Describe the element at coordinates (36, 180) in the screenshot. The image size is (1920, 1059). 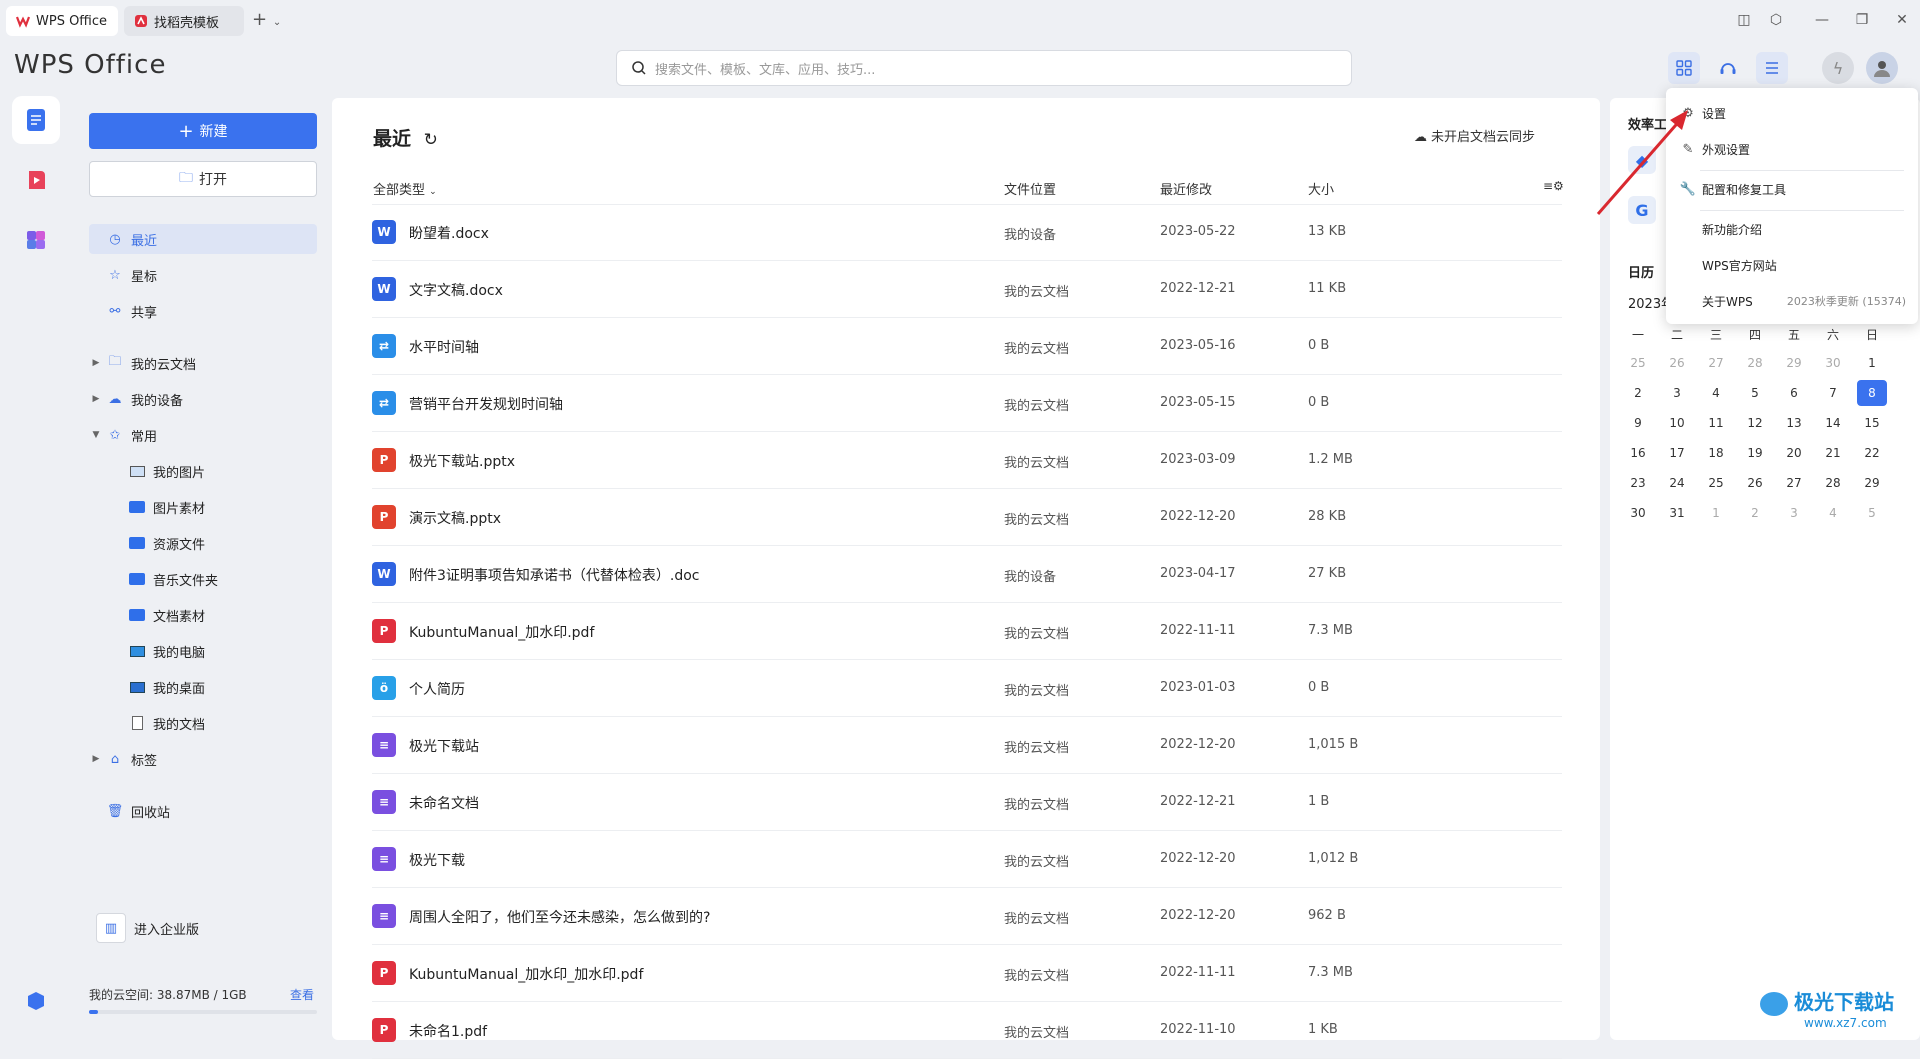
I see `rail-docer-icon` at that location.